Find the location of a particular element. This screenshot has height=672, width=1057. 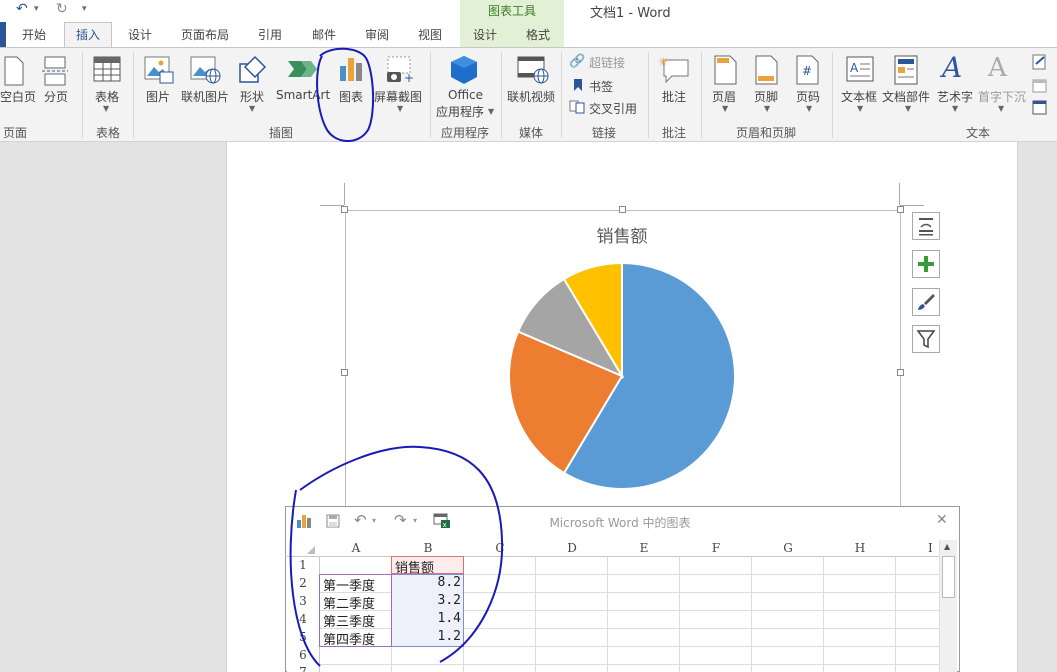

row-header-7: 7 is located at coordinates (303, 668).